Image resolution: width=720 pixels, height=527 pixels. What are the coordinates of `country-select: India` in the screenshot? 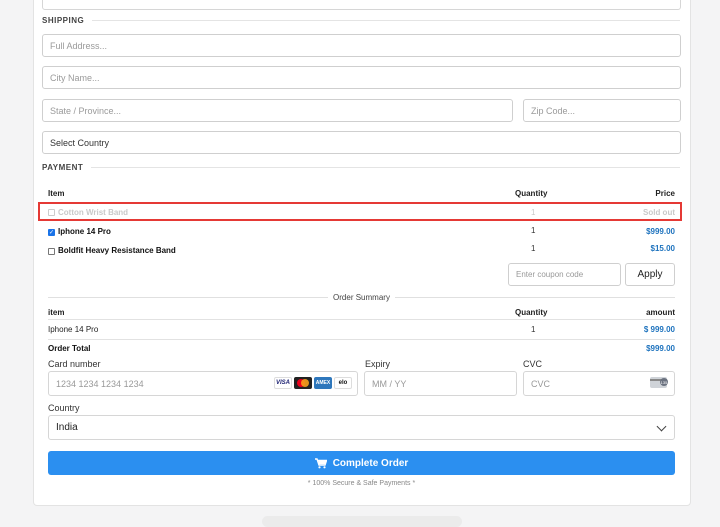 It's located at (361, 427).